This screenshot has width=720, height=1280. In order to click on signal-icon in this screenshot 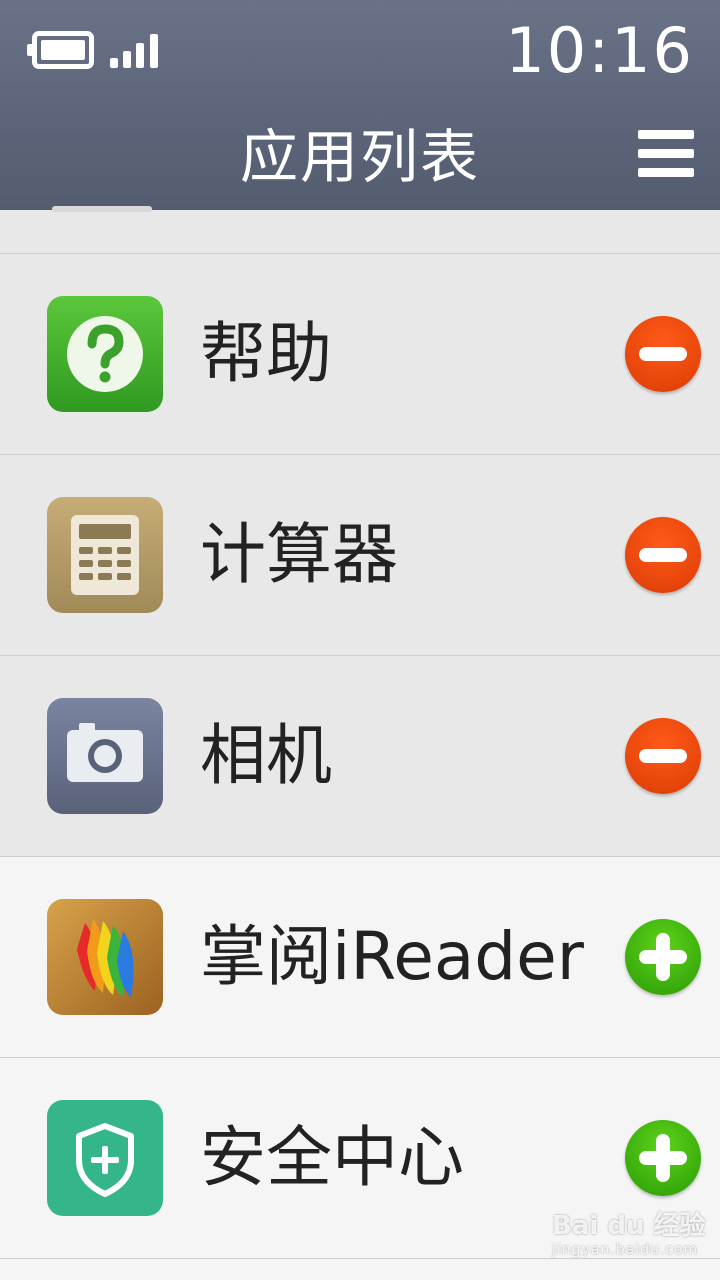, I will do `click(137, 50)`.